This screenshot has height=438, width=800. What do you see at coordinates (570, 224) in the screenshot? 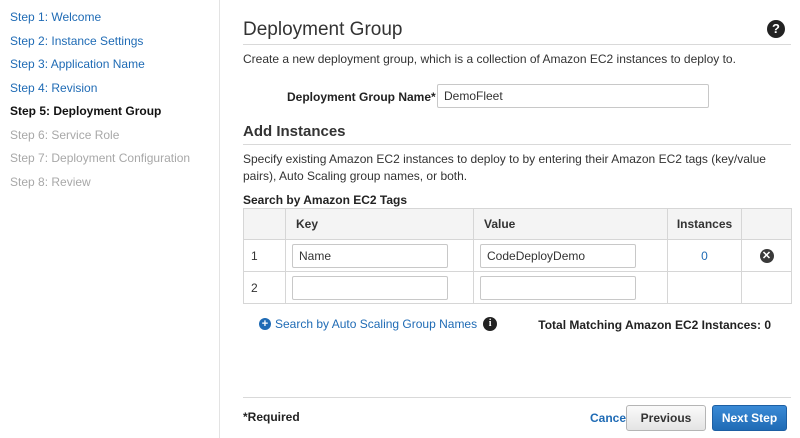
I see `column-header-value: Value` at bounding box center [570, 224].